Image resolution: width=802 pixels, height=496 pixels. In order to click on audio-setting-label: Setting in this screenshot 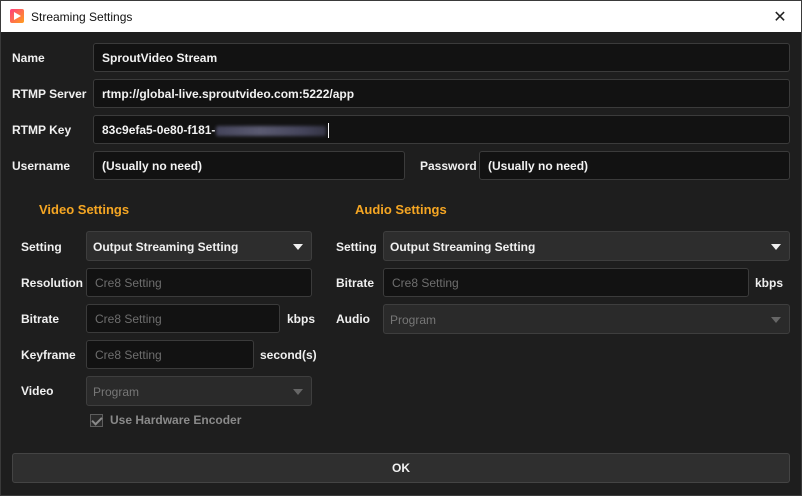, I will do `click(356, 247)`.